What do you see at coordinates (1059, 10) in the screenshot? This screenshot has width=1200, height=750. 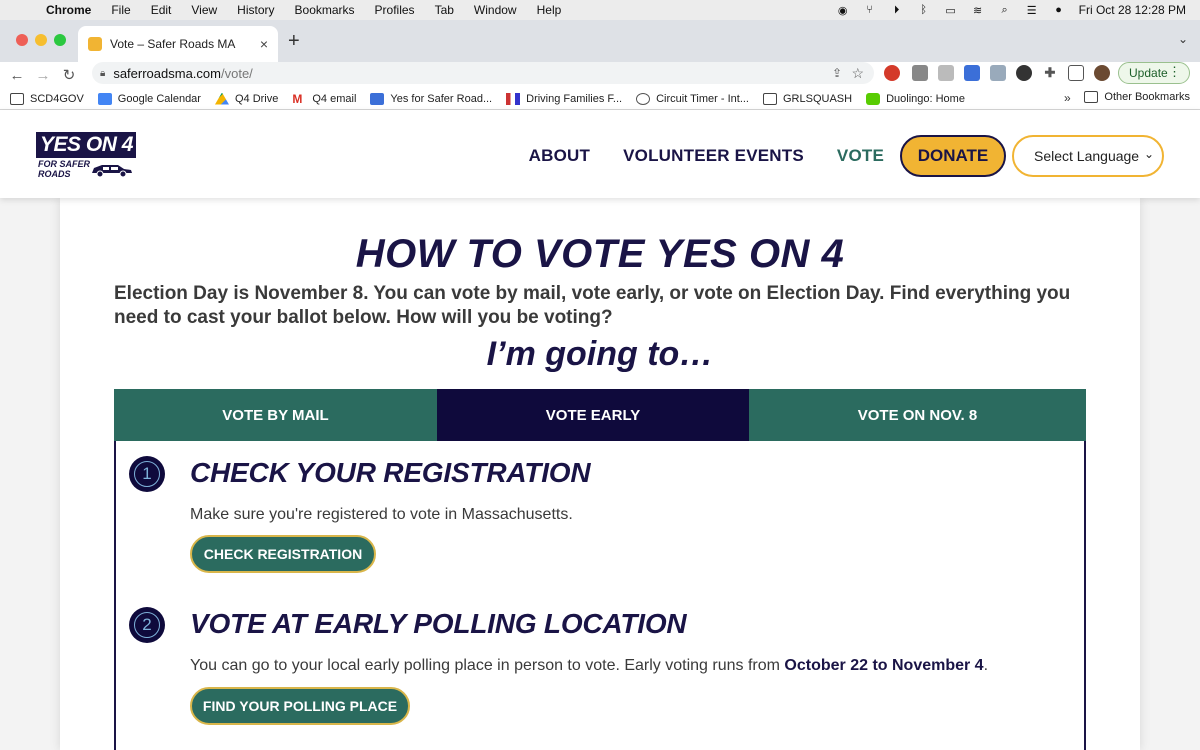 I see `siri-icon: ●` at bounding box center [1059, 10].